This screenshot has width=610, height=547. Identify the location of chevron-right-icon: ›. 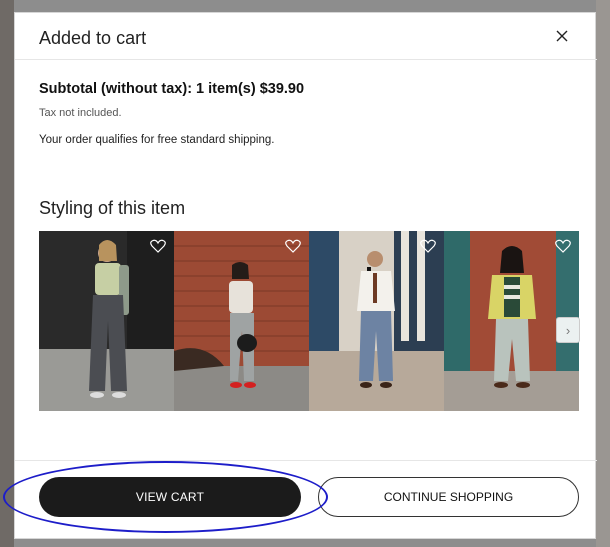
(568, 330).